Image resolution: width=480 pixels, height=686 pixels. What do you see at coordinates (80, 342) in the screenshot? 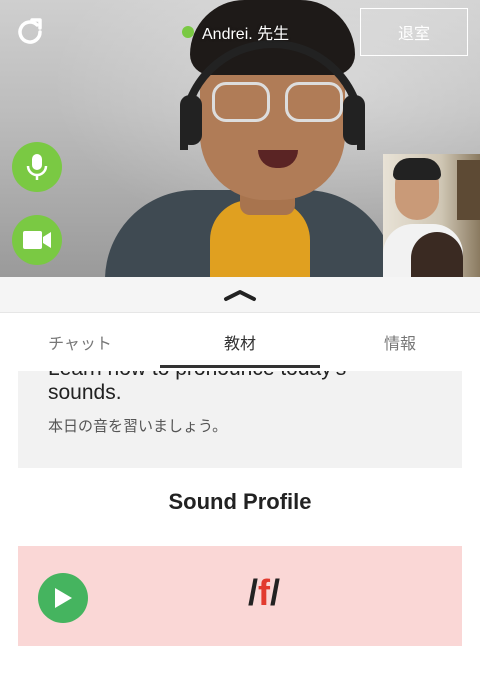
I see `tab-chat: チャット` at bounding box center [80, 342].